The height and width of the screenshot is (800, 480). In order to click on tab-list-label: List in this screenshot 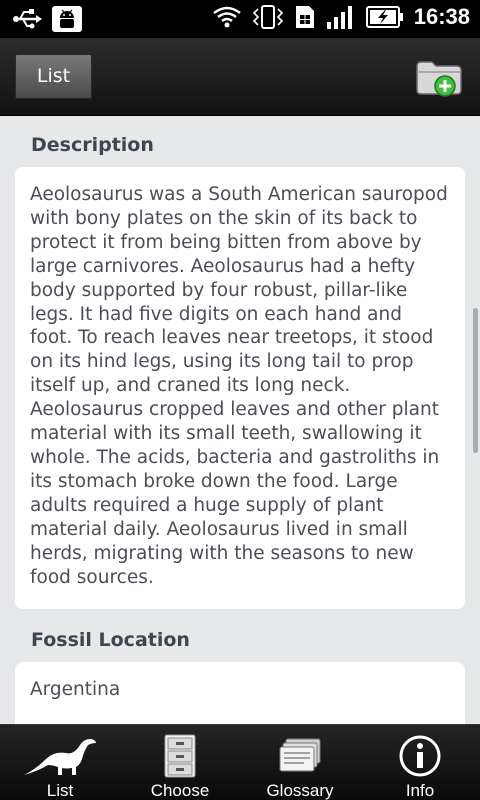, I will do `click(60, 790)`.